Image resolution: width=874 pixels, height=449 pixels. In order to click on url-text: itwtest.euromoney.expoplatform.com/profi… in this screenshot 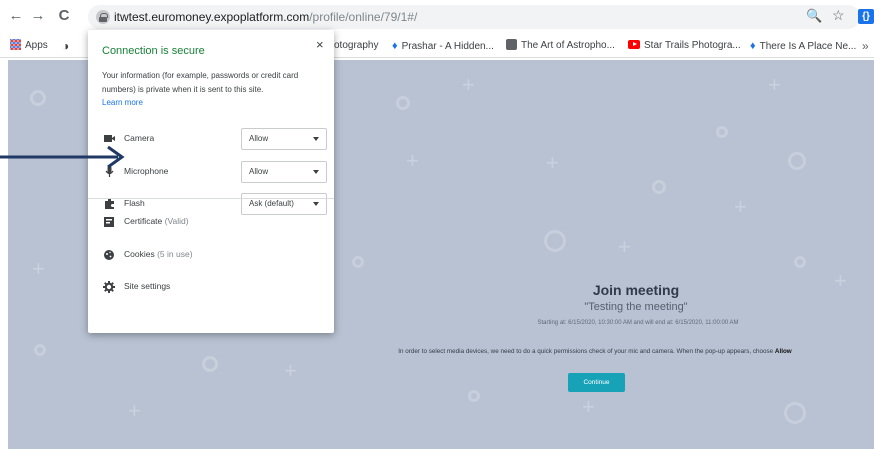, I will do `click(265, 17)`.